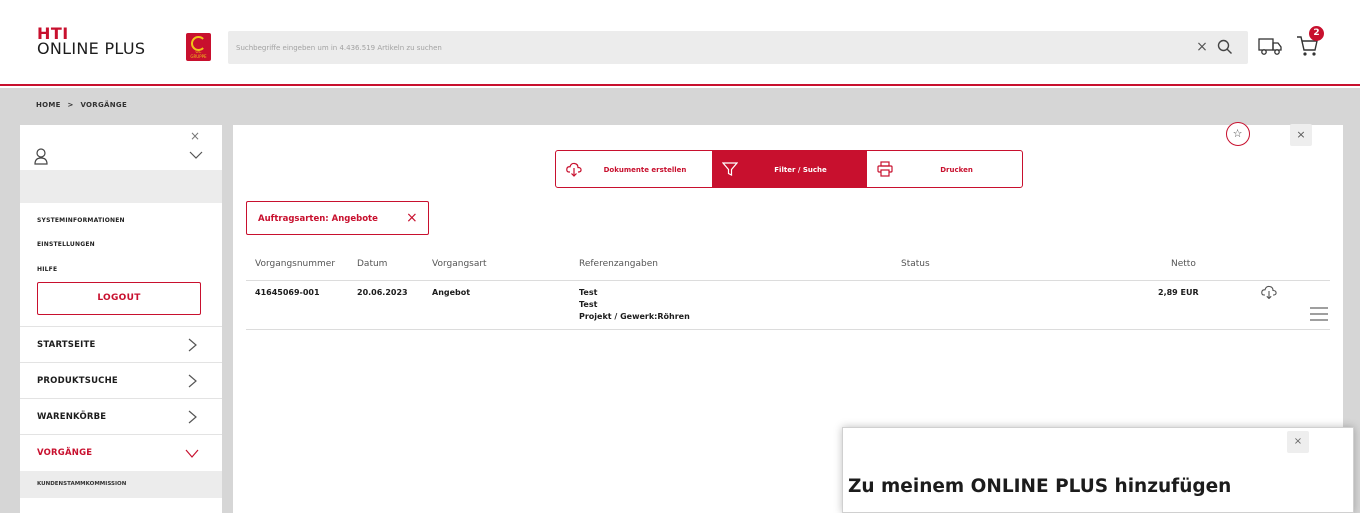 This screenshot has width=1360, height=513. What do you see at coordinates (1202, 47) in the screenshot?
I see `clear-search-icon: ×` at bounding box center [1202, 47].